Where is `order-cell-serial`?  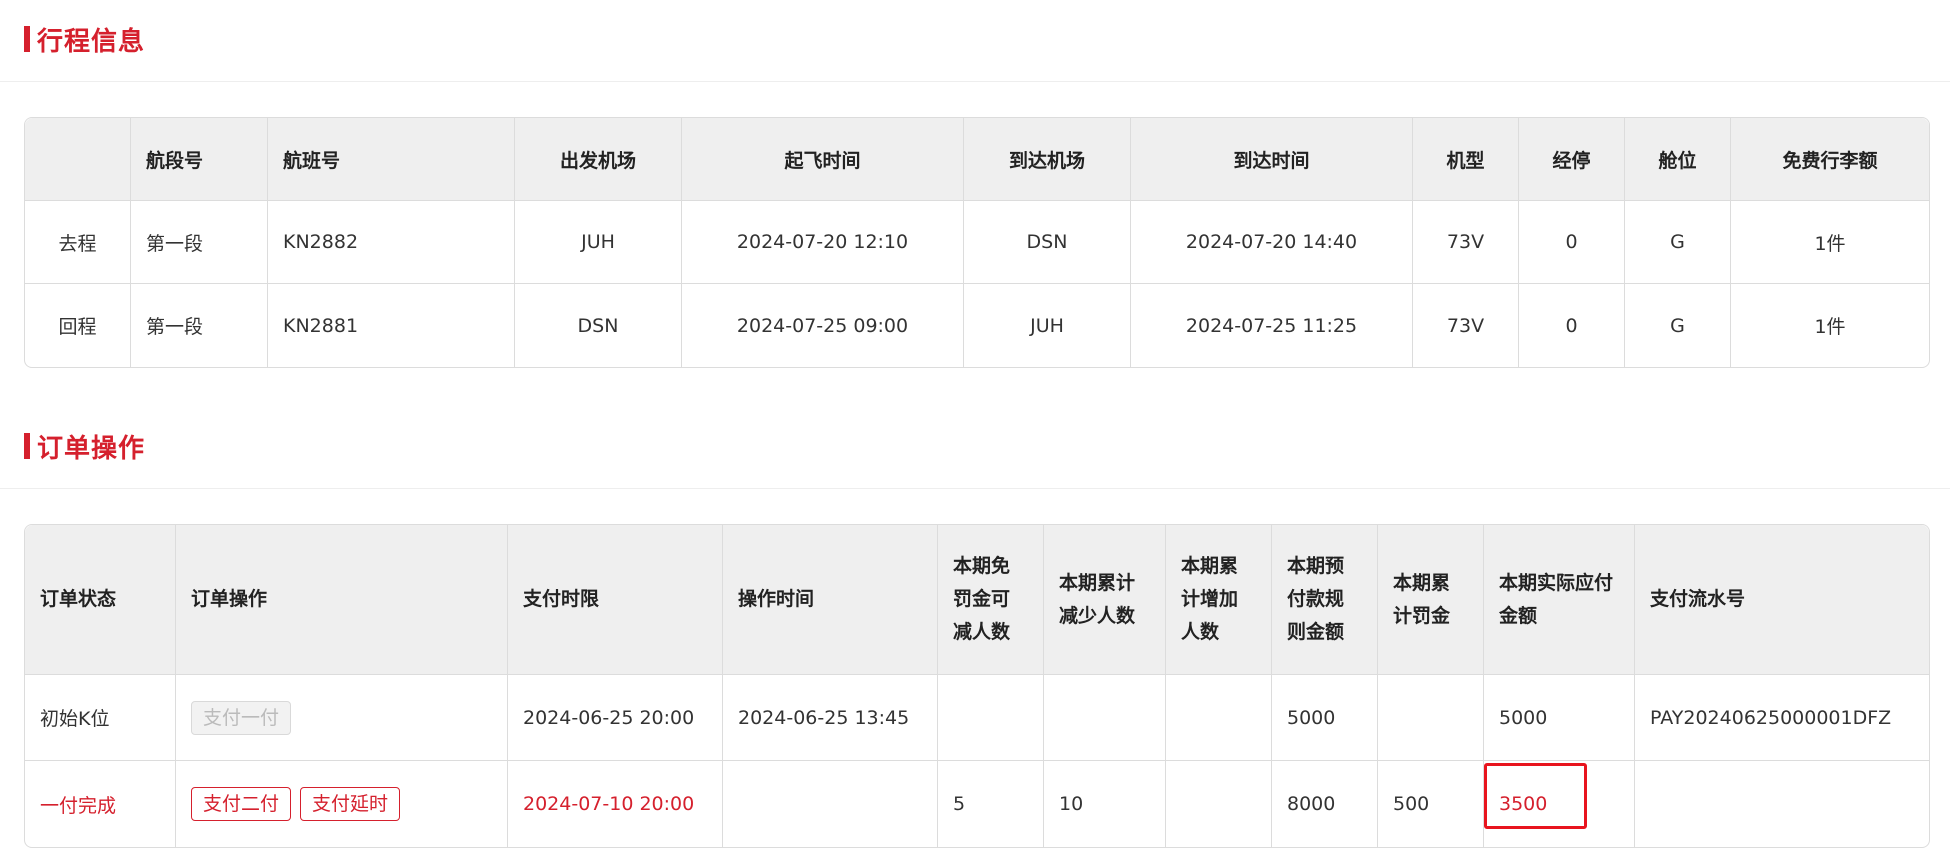 order-cell-serial is located at coordinates (1782, 804).